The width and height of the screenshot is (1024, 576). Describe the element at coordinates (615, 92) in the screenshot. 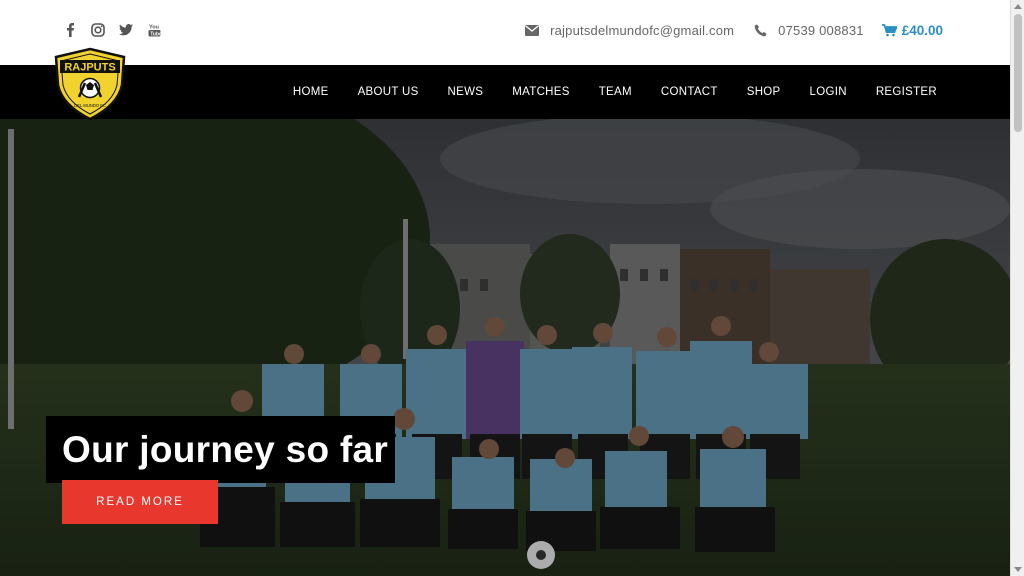

I see `nav-team: TEAM` at that location.